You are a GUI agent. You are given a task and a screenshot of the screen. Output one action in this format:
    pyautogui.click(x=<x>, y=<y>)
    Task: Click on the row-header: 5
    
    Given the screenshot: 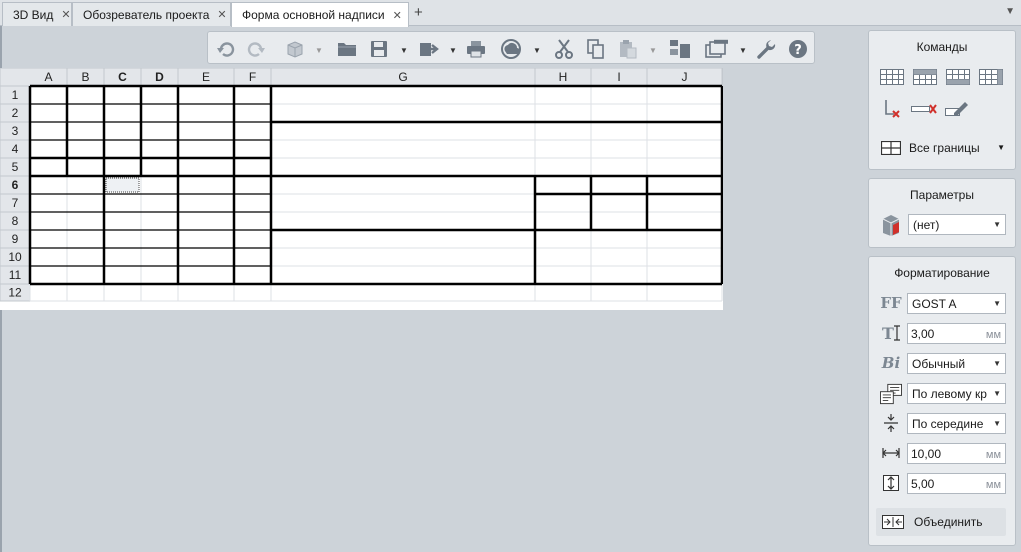 What is the action you would take?
    pyautogui.click(x=15, y=167)
    